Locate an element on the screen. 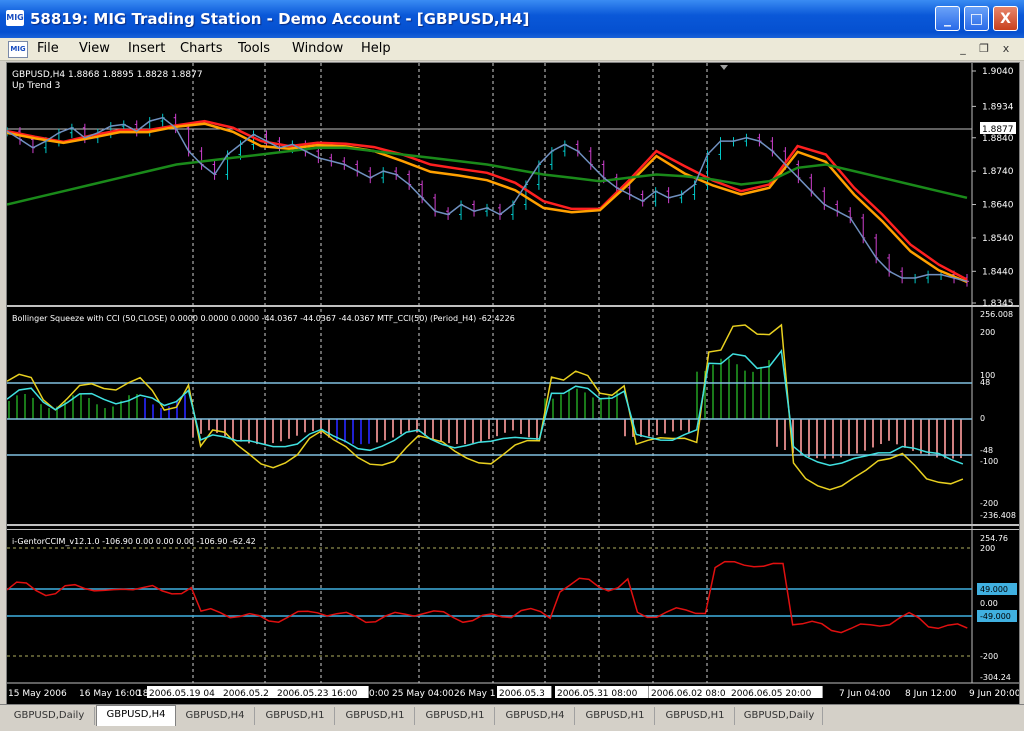 Image resolution: width=1024 pixels, height=731 pixels. close-button: X is located at coordinates (1005, 18).